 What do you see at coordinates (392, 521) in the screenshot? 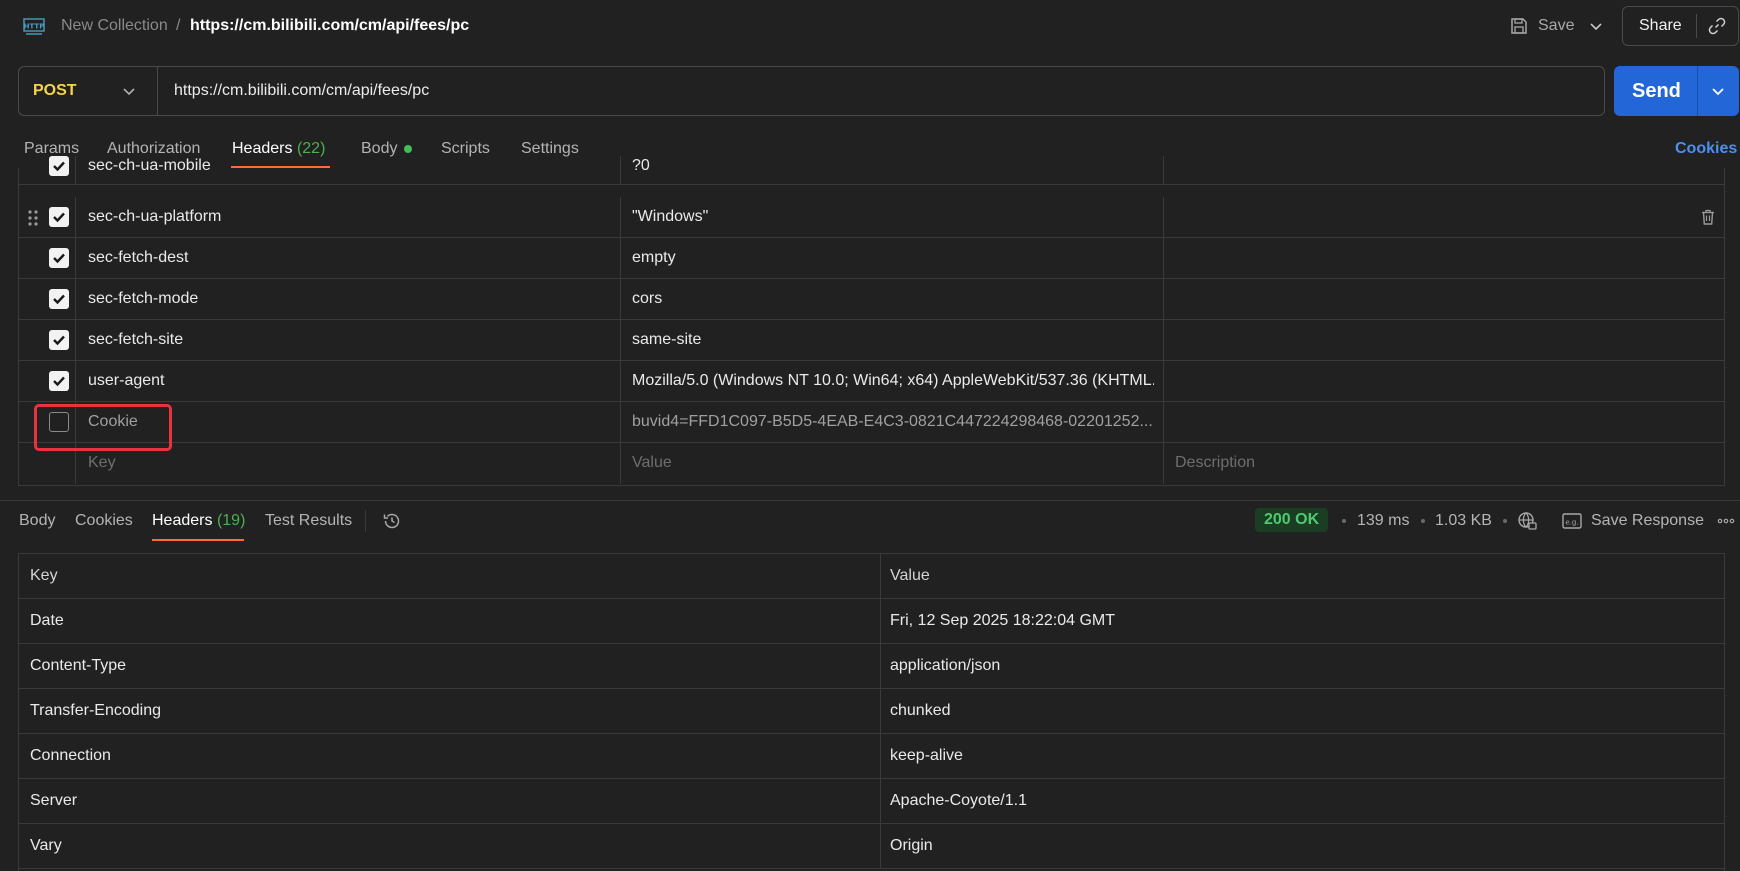
I see `history-icon` at bounding box center [392, 521].